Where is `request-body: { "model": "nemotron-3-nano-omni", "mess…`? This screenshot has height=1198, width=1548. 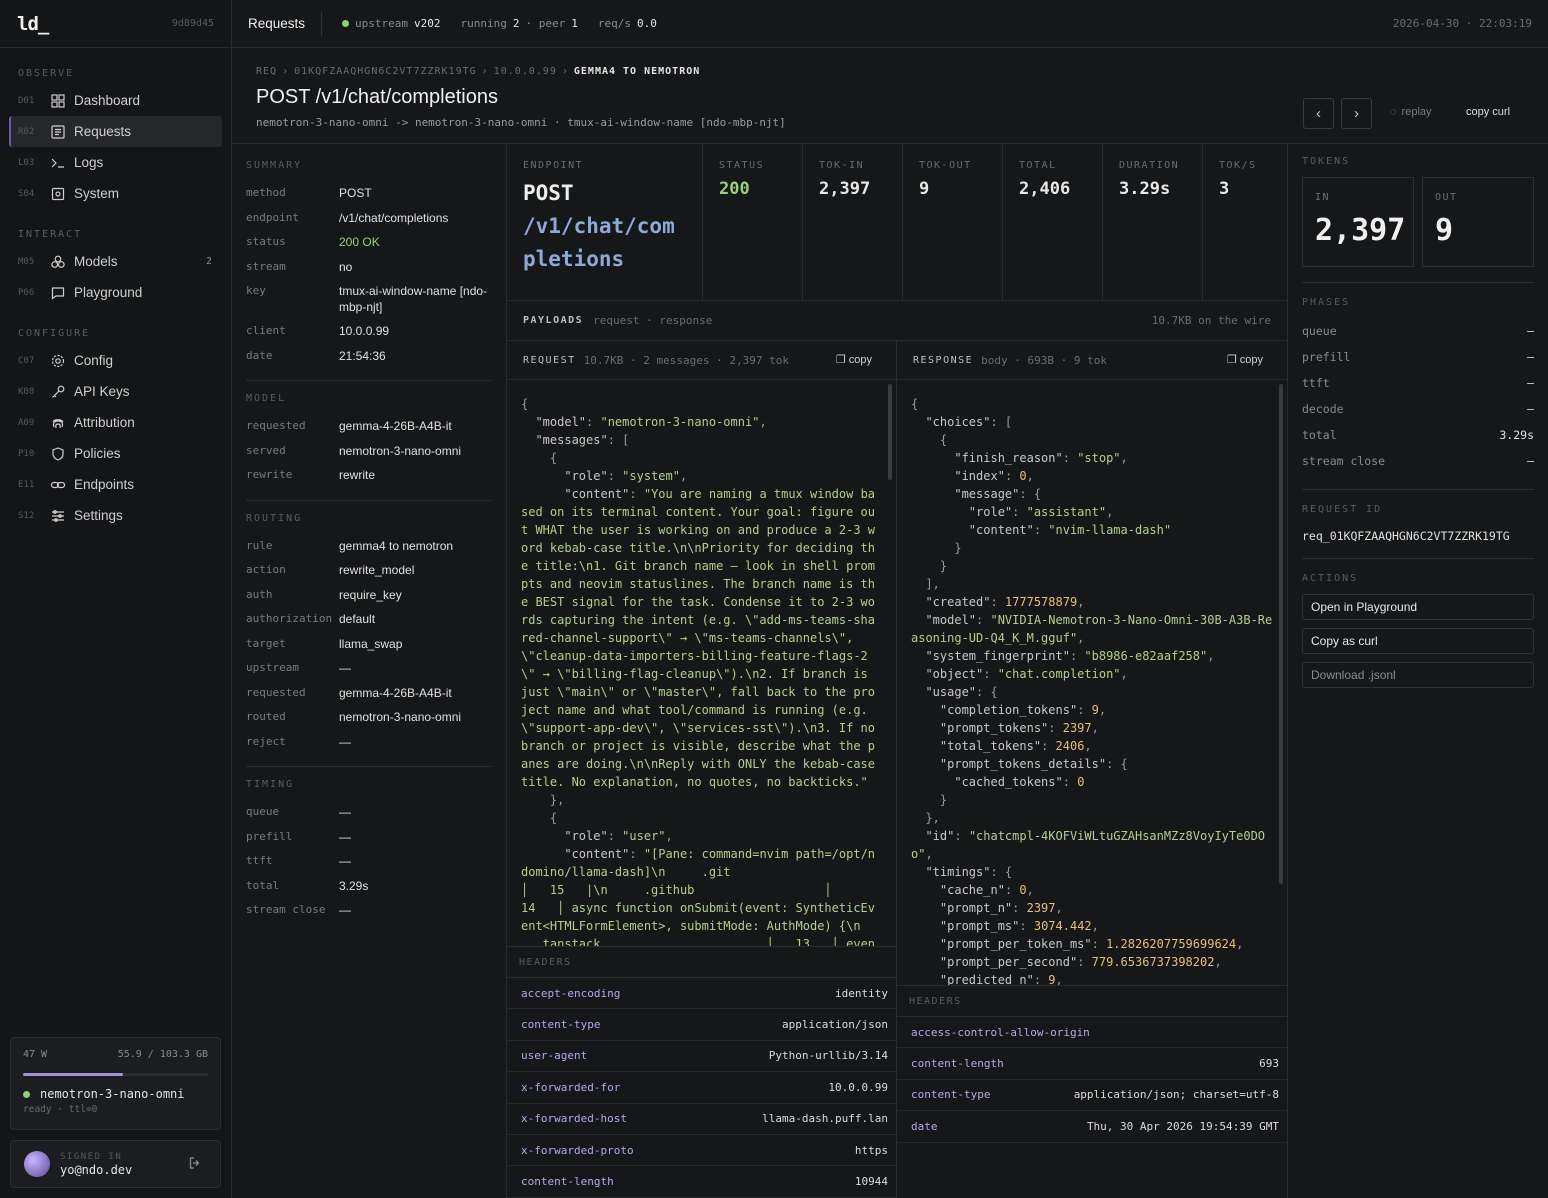 request-body: { "model": "nemotron-3-nano-omni", "mess… is located at coordinates (701, 663).